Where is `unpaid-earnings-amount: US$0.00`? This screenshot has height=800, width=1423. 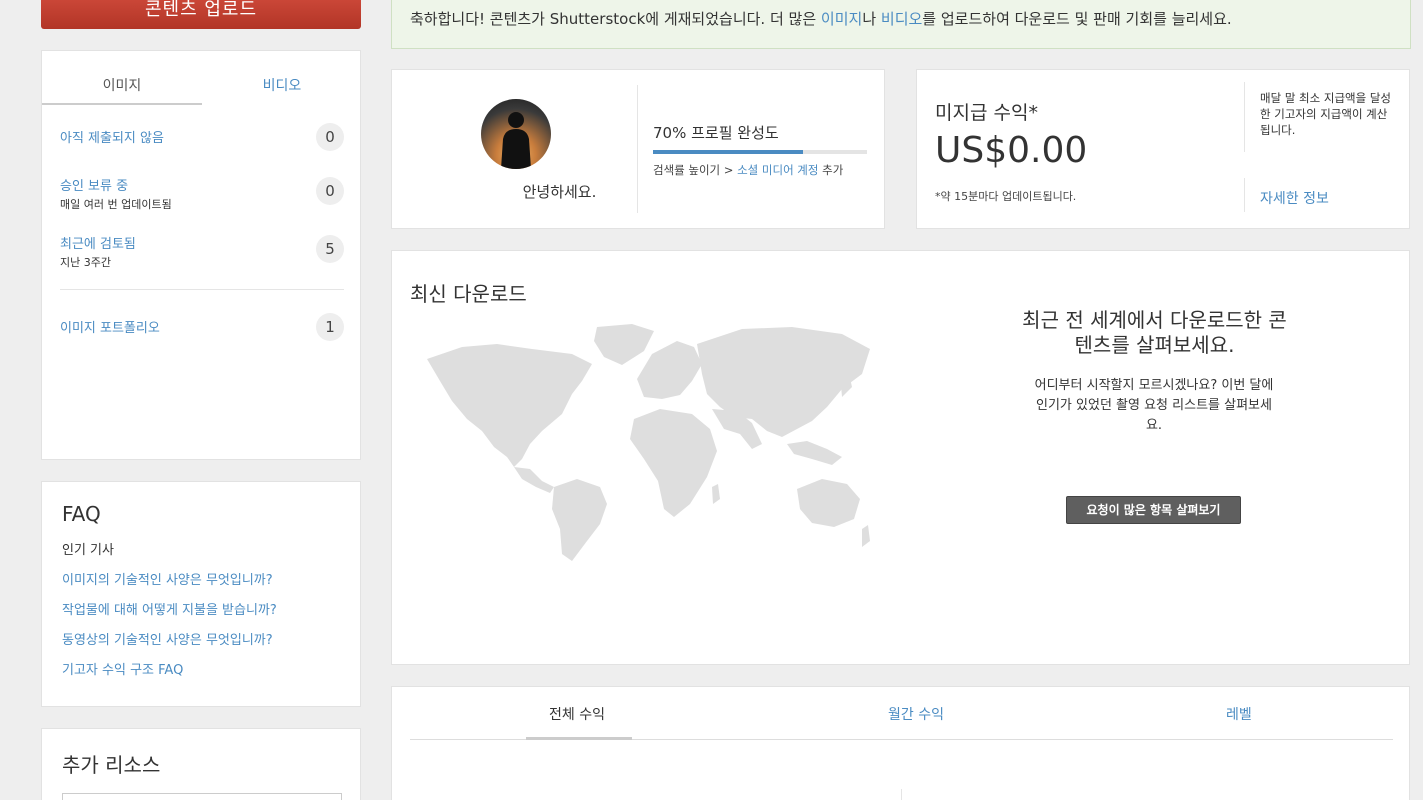 unpaid-earnings-amount: US$0.00 is located at coordinates (1011, 150).